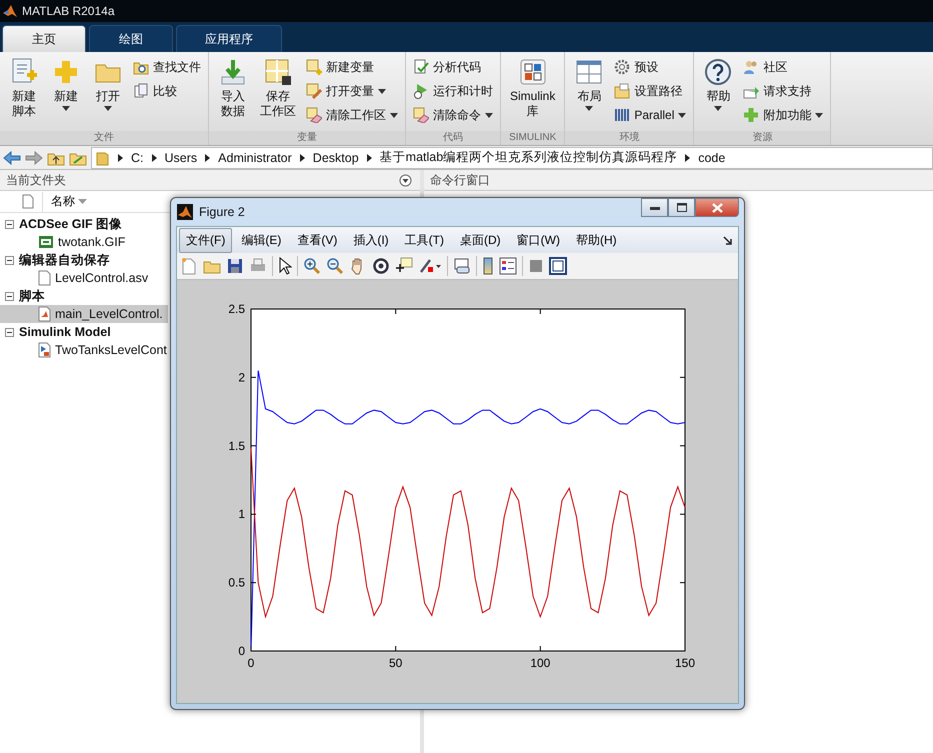  What do you see at coordinates (205, 240) in the screenshot?
I see `menu-item: 文件(F)` at bounding box center [205, 240].